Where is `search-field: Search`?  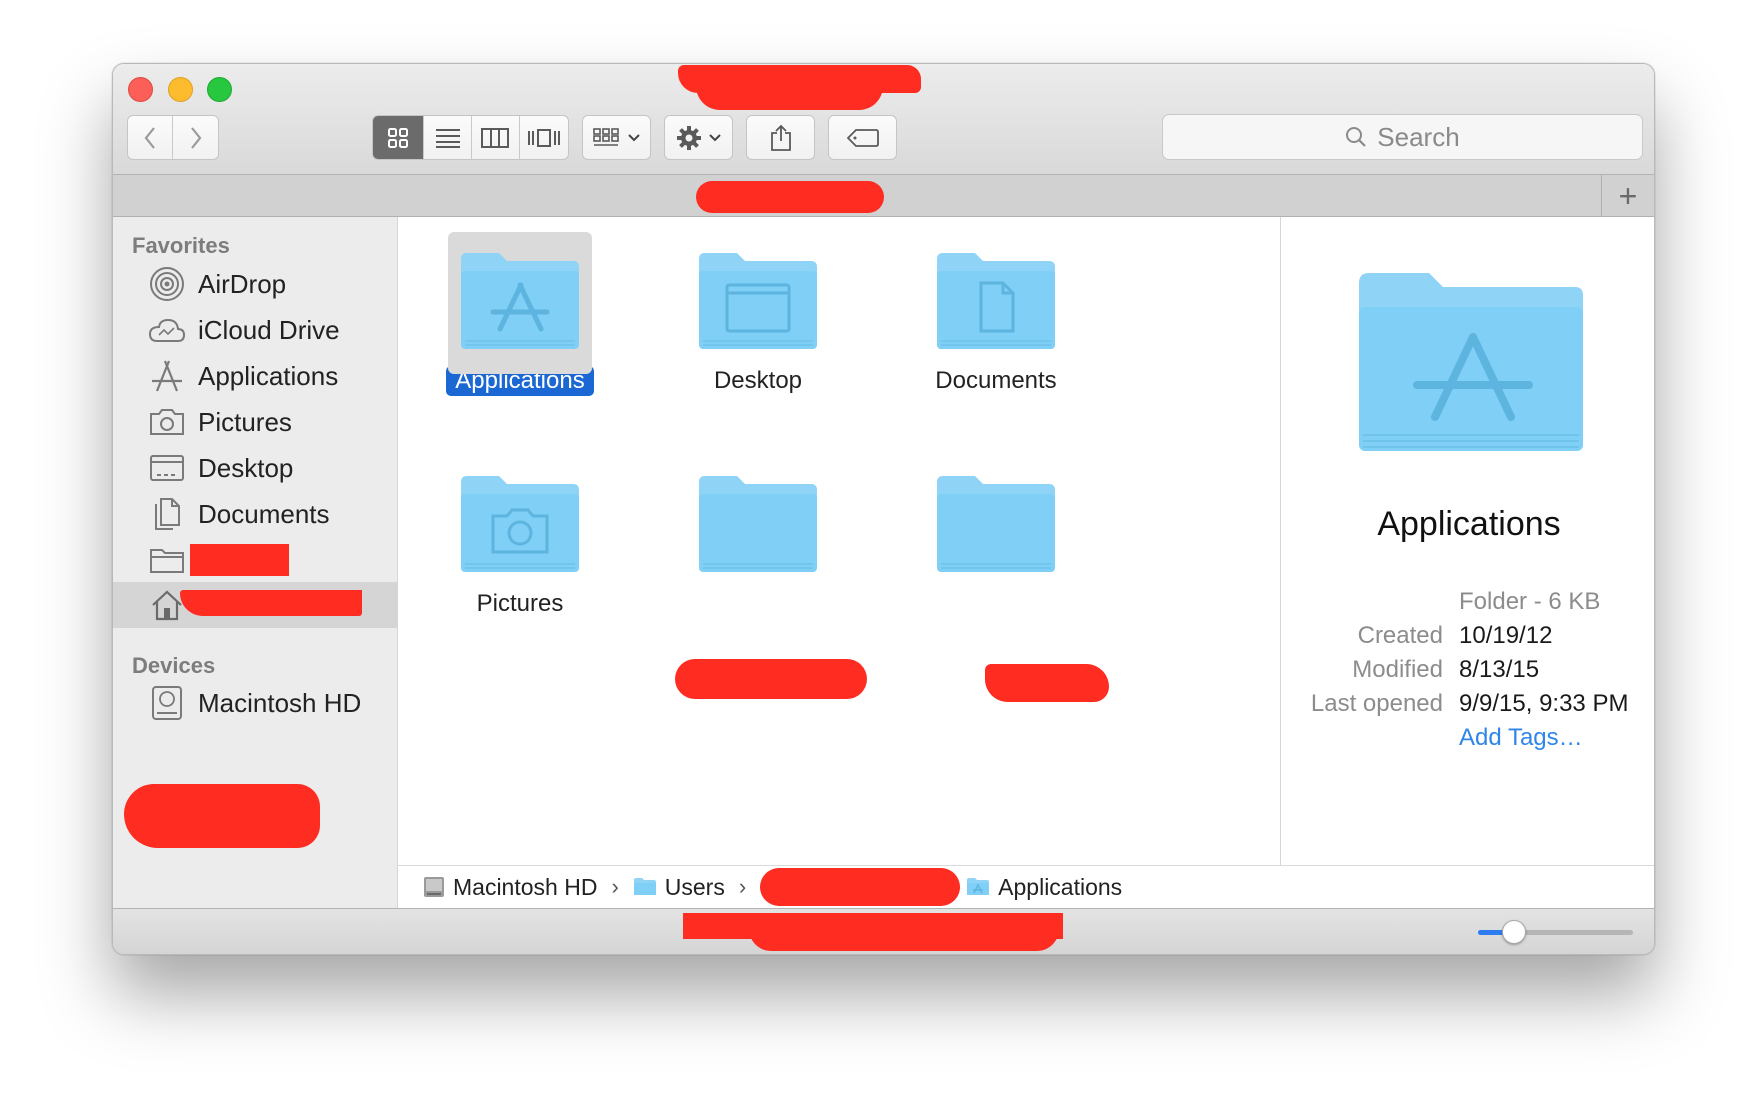
search-field: Search is located at coordinates (1402, 137).